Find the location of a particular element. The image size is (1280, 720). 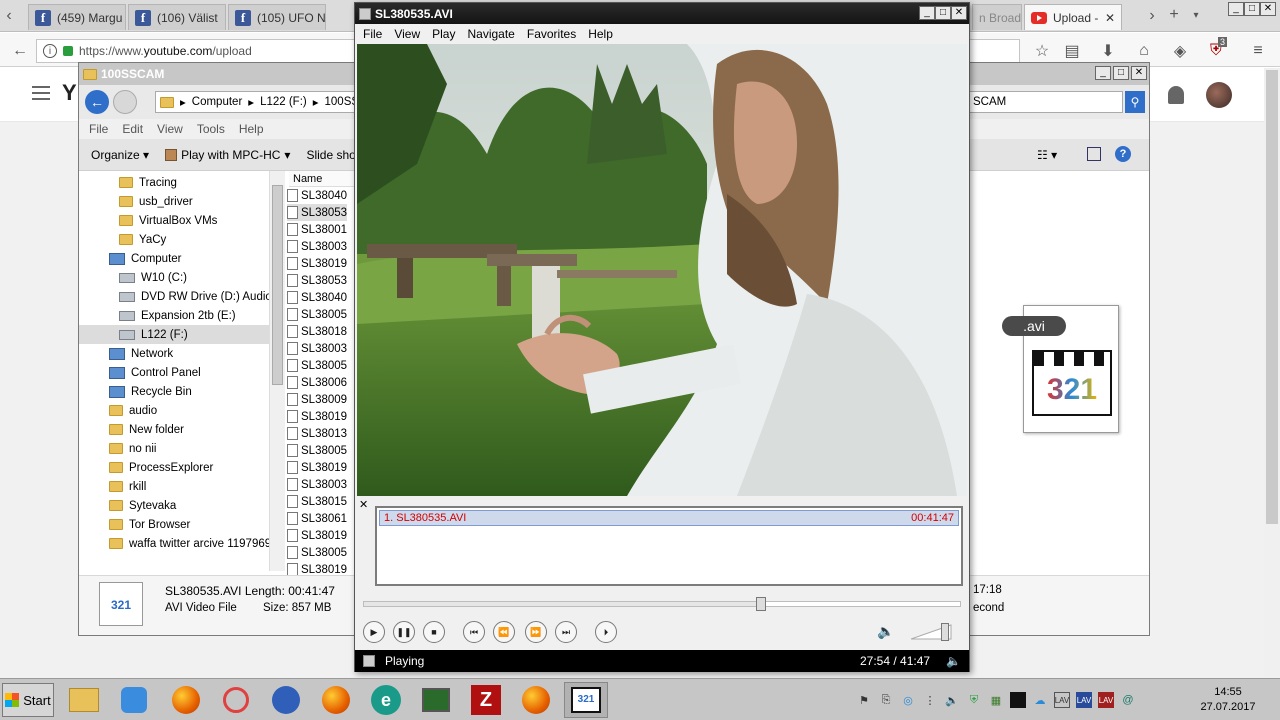

notifications-bell-icon is located at coordinates (1176, 95).